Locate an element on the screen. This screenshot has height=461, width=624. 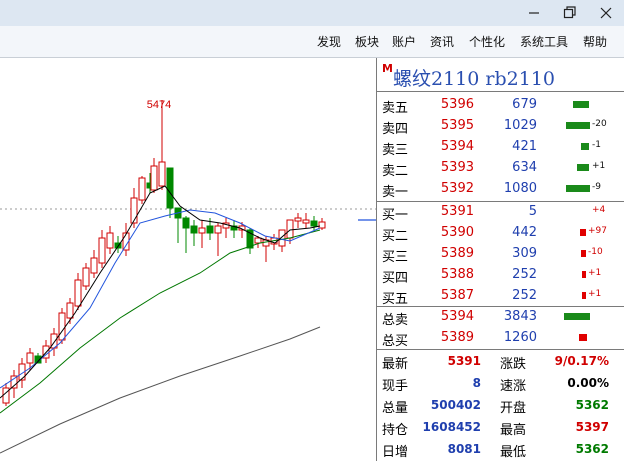
menu-system-tools: 系统工具 is located at coordinates (544, 41).